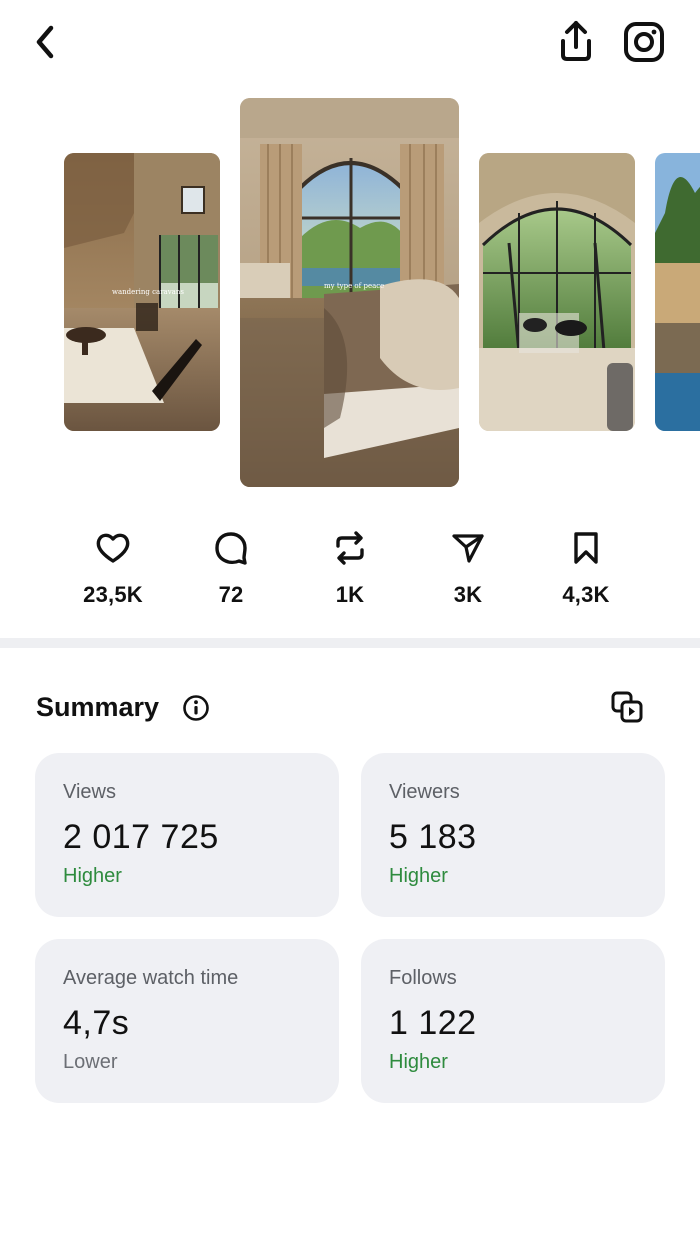 The width and height of the screenshot is (700, 1245). Describe the element at coordinates (351, 708) in the screenshot. I see `summary-header: Summary` at that location.